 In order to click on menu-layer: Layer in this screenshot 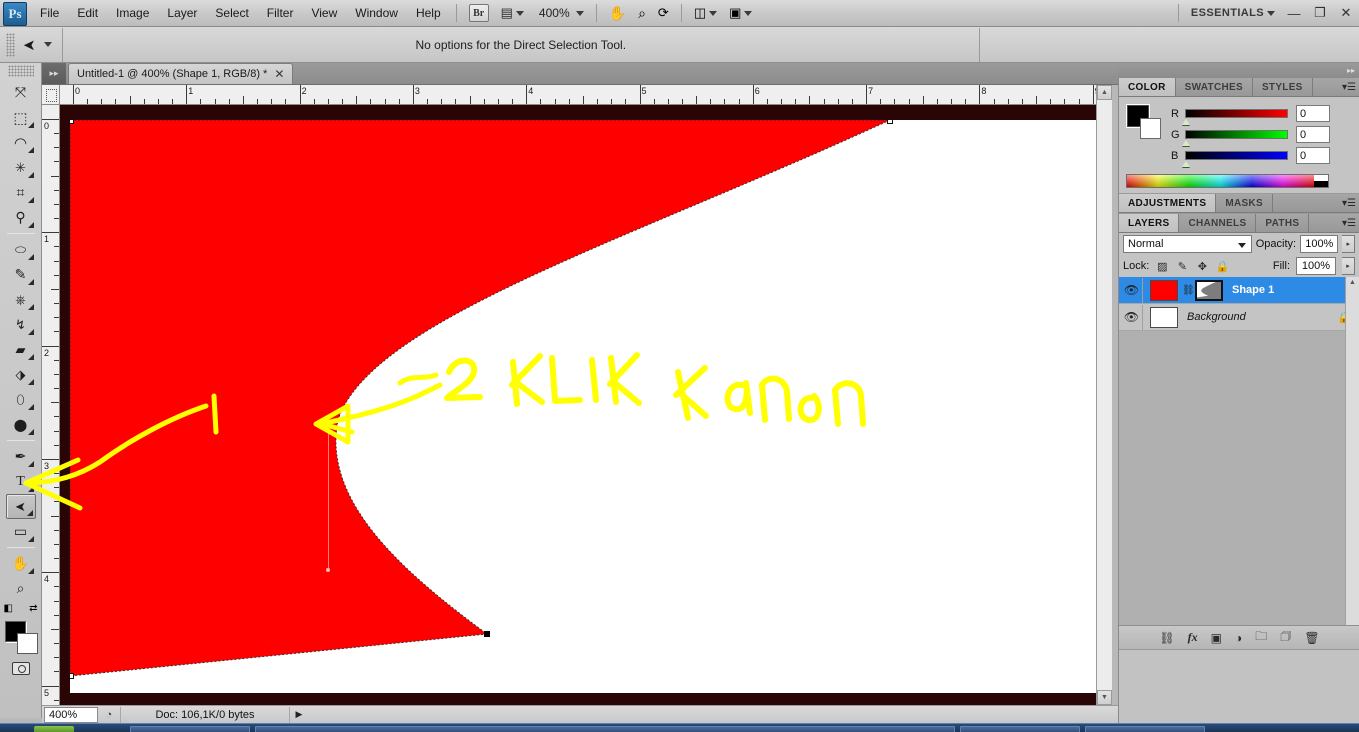, I will do `click(182, 13)`.